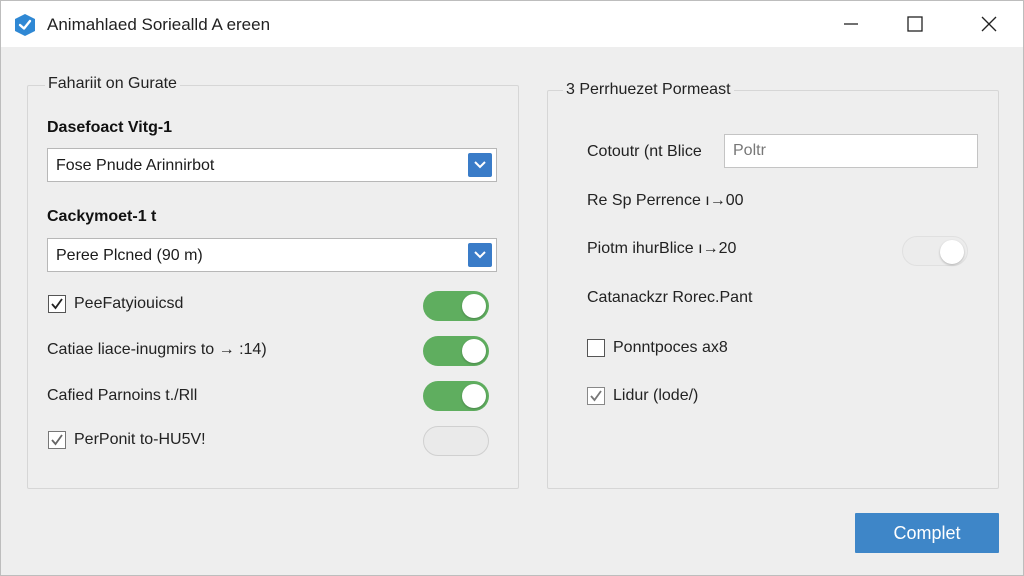 The image size is (1024, 576). Describe the element at coordinates (272, 165) in the screenshot. I see `field1-dropdown: Fose Pnude Arinnirbot` at that location.